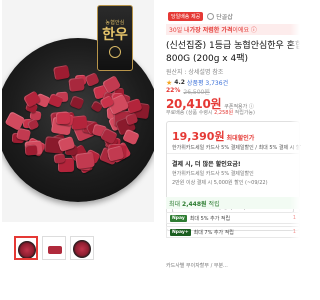 The height and width of the screenshot is (300, 320). I want to click on favorite-store-label: 단골샵, so click(224, 17).